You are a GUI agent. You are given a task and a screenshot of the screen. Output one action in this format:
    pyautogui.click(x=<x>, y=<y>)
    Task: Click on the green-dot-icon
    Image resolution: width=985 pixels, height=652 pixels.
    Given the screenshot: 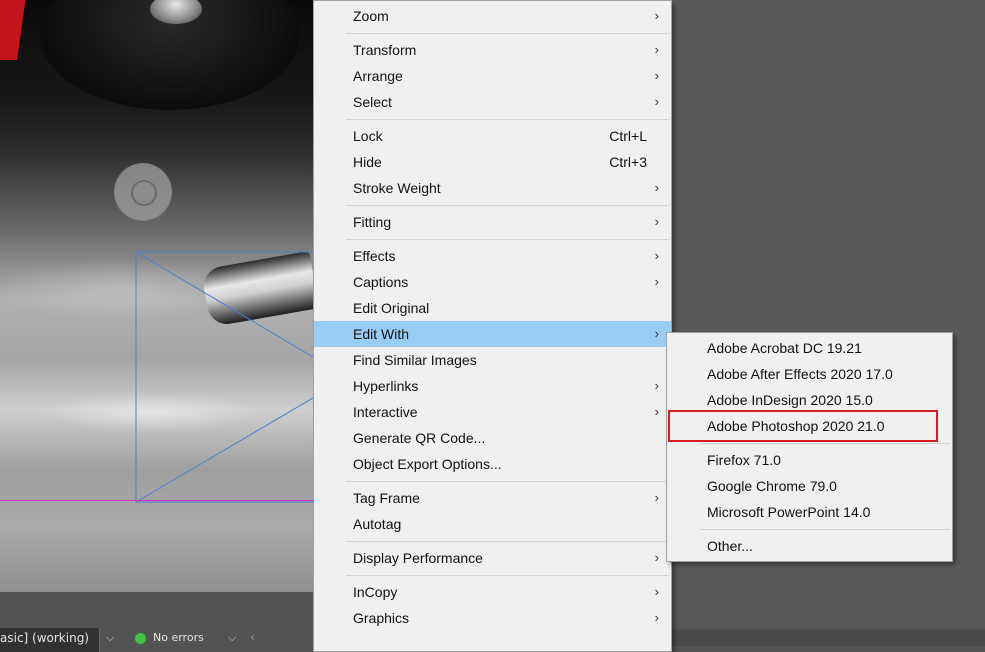 What is the action you would take?
    pyautogui.click(x=140, y=638)
    